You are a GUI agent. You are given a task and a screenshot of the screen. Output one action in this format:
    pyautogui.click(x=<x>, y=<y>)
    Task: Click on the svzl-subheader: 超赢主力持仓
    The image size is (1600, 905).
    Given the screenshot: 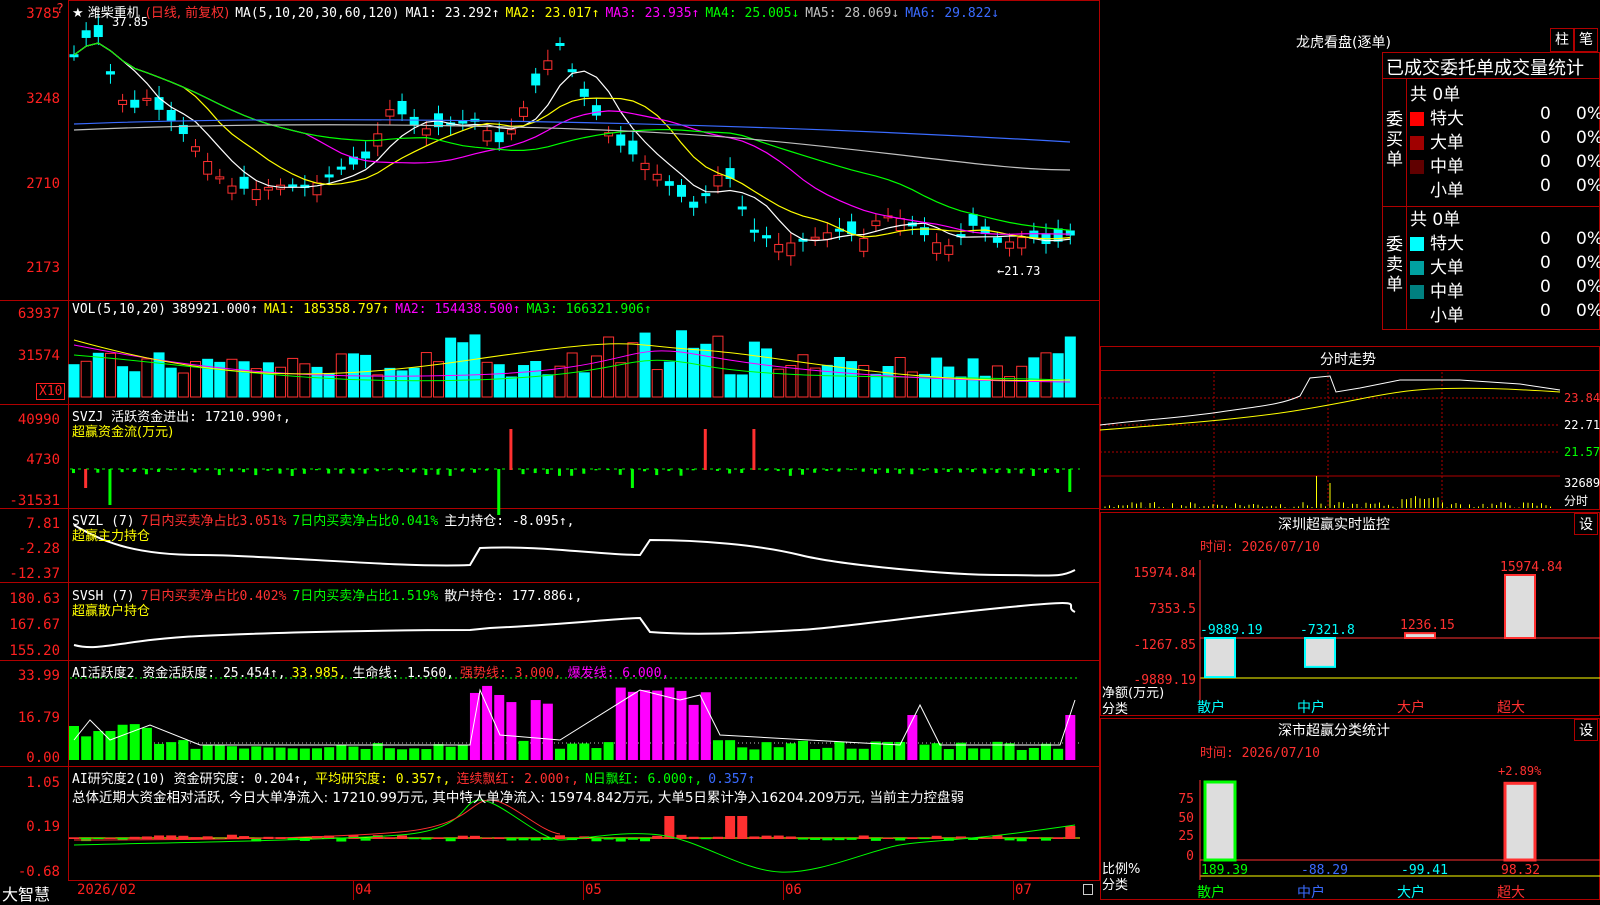 What is the action you would take?
    pyautogui.click(x=111, y=536)
    